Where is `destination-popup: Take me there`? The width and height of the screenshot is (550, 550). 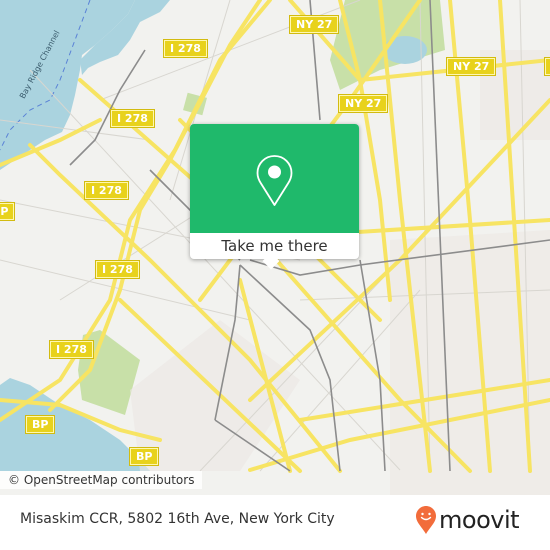 destination-popup: Take me there is located at coordinates (274, 197).